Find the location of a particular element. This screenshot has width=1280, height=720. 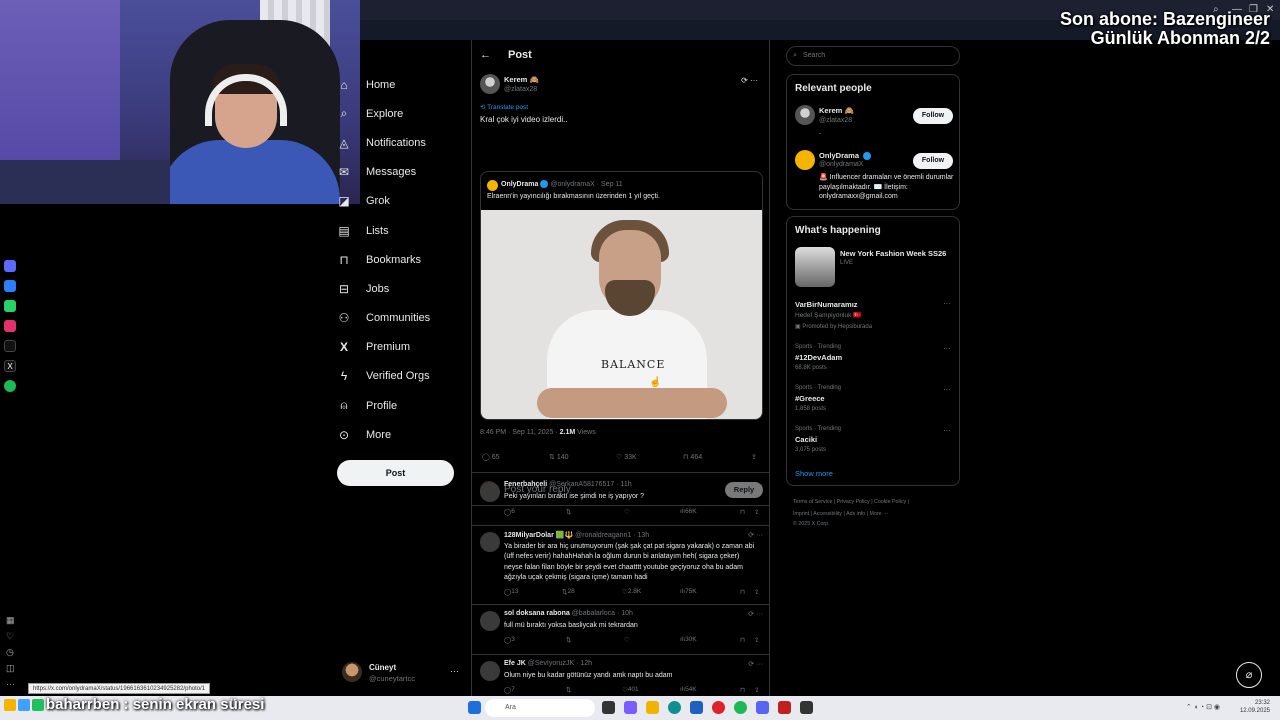

copilot-icon is located at coordinates (630, 707).